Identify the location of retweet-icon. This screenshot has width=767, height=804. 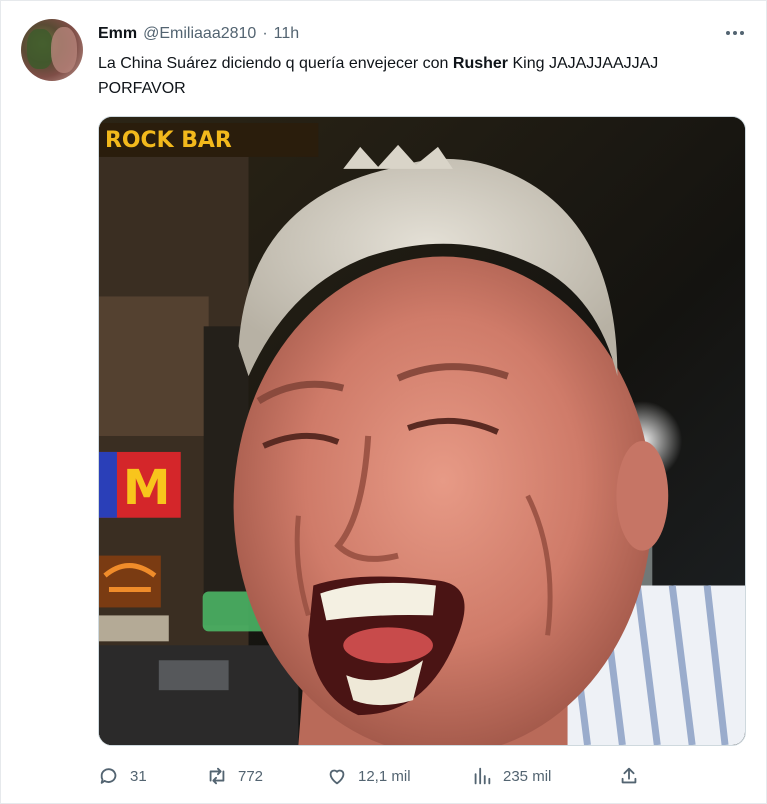
(217, 776).